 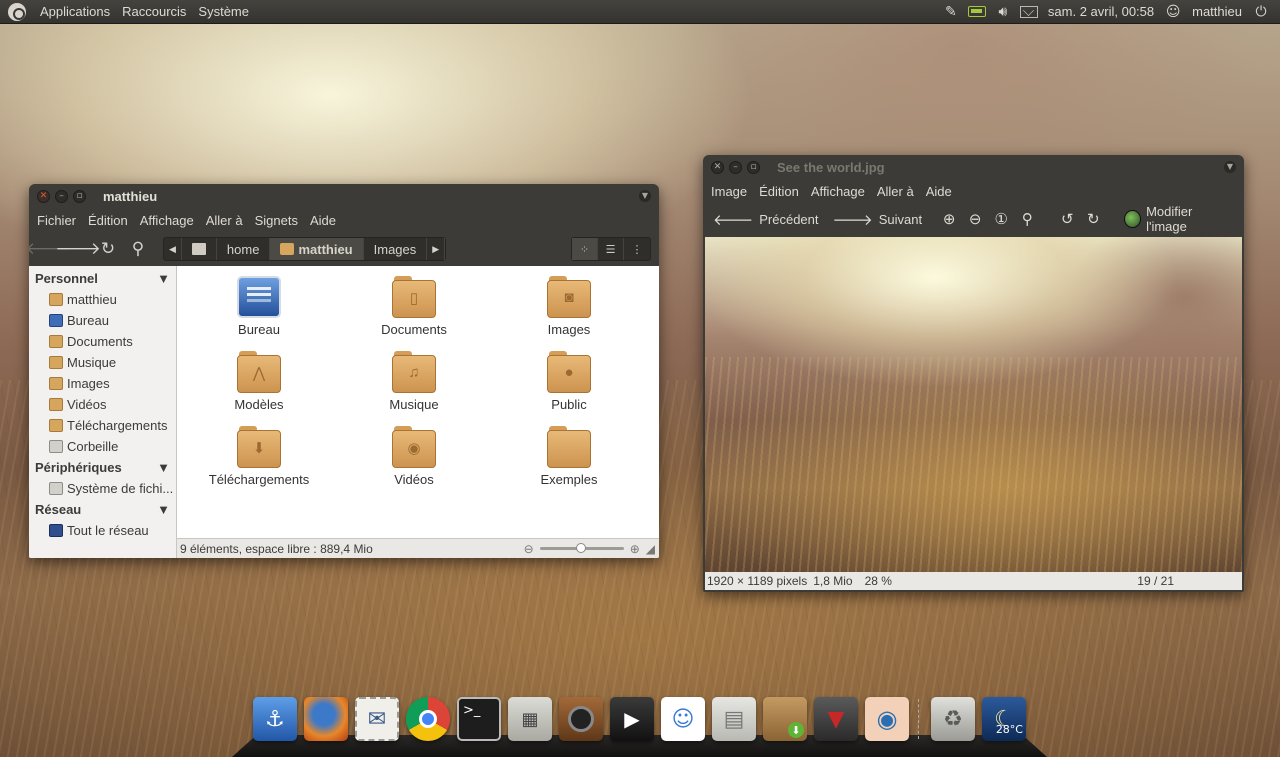 What do you see at coordinates (585, 249) in the screenshot?
I see `icon-view-button: ⁘` at bounding box center [585, 249].